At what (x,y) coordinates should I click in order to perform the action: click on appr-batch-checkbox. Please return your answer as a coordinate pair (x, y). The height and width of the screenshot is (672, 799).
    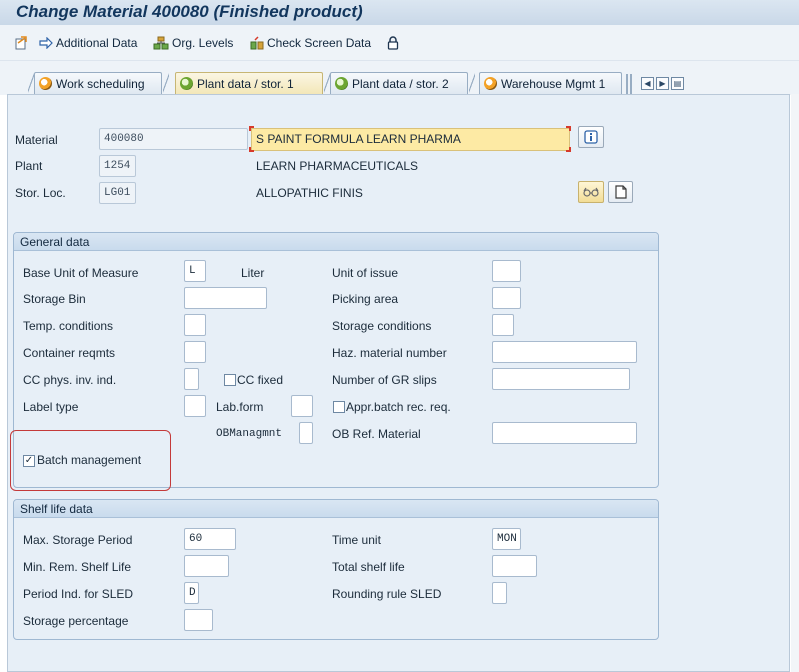
    Looking at the image, I should click on (339, 407).